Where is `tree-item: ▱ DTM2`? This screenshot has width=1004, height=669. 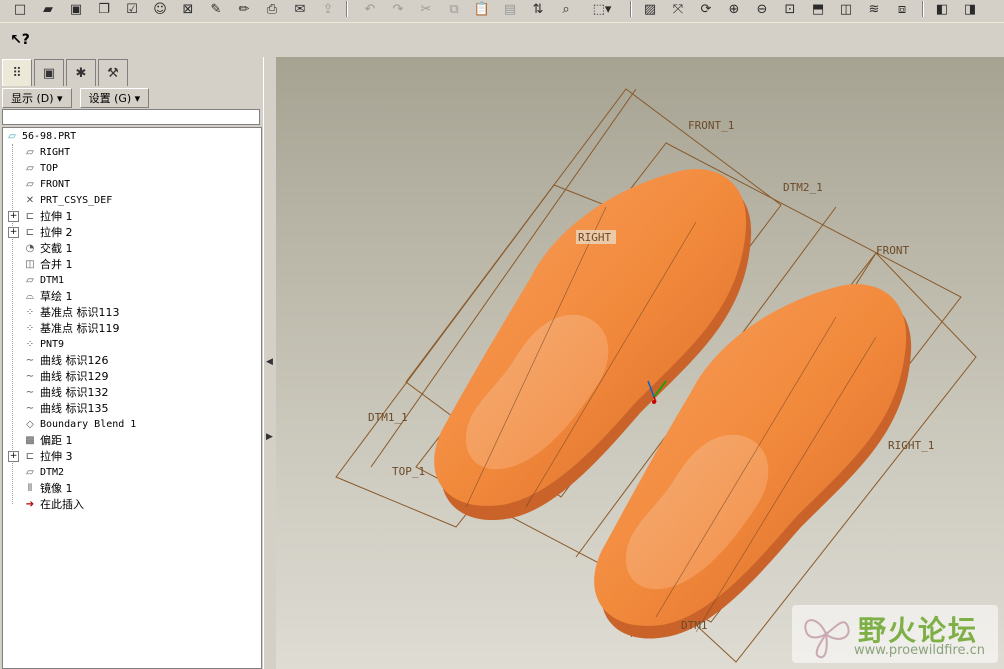 tree-item: ▱ DTM2 is located at coordinates (43, 472).